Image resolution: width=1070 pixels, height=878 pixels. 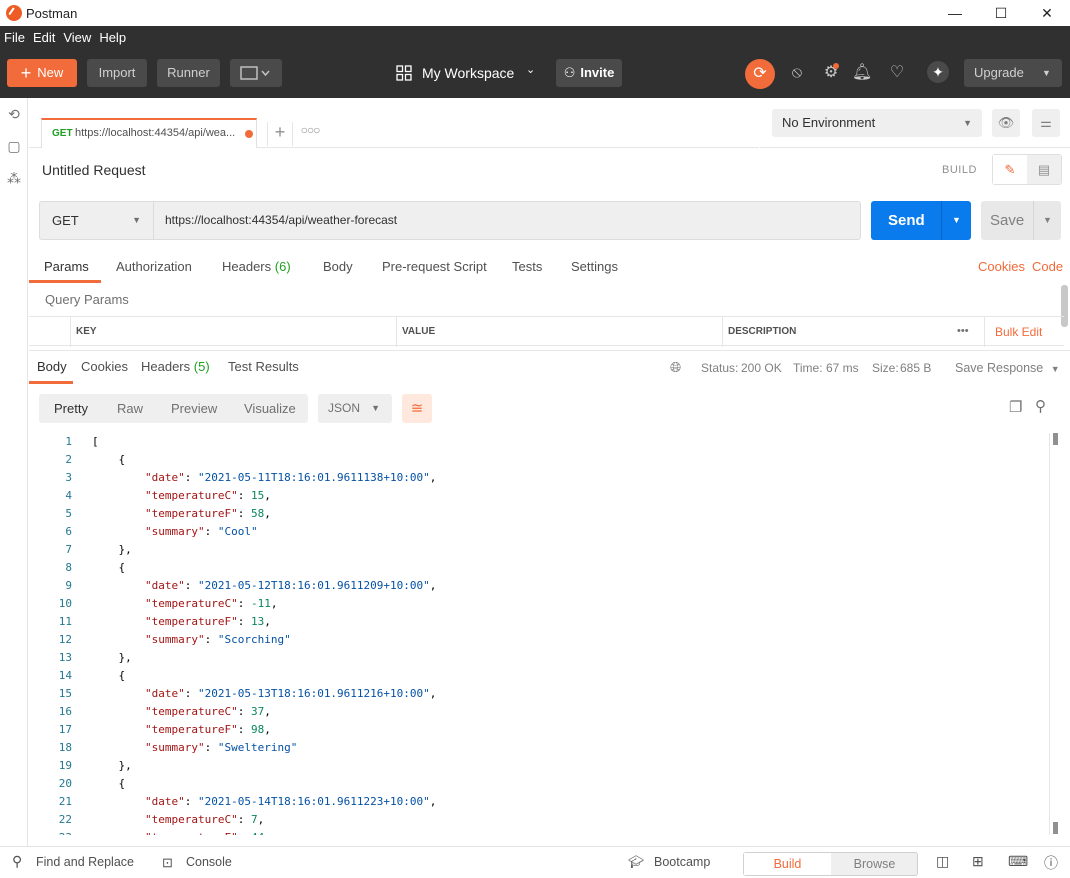 I want to click on save-button: Save ▼, so click(x=1021, y=220).